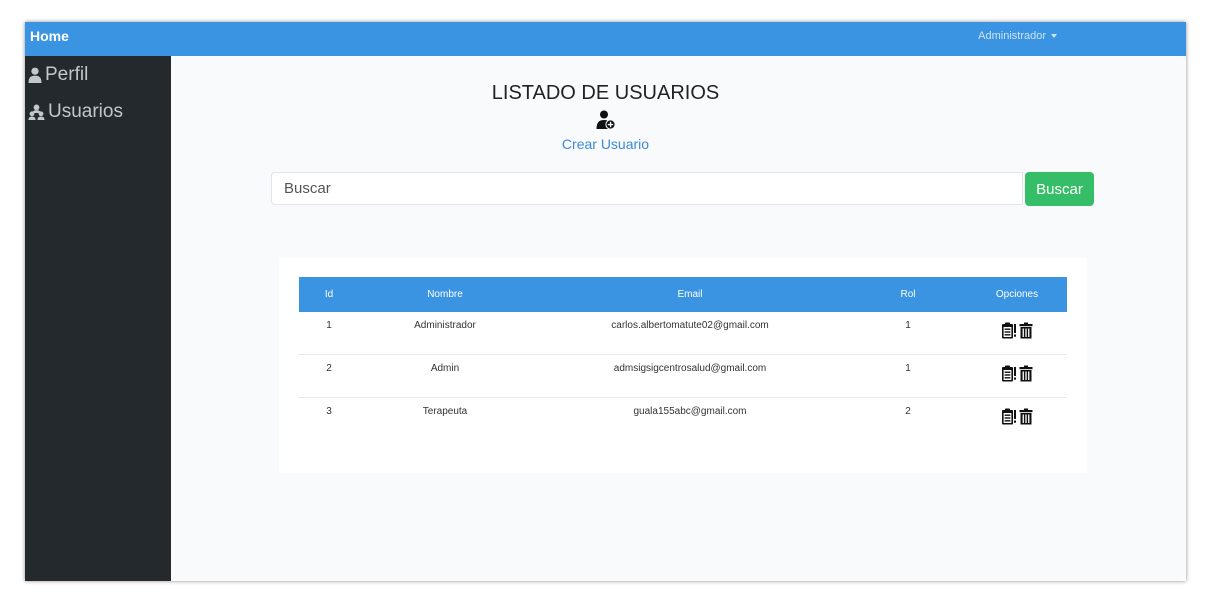 Image resolution: width=1208 pixels, height=598 pixels. I want to click on cell-id: 2, so click(329, 376).